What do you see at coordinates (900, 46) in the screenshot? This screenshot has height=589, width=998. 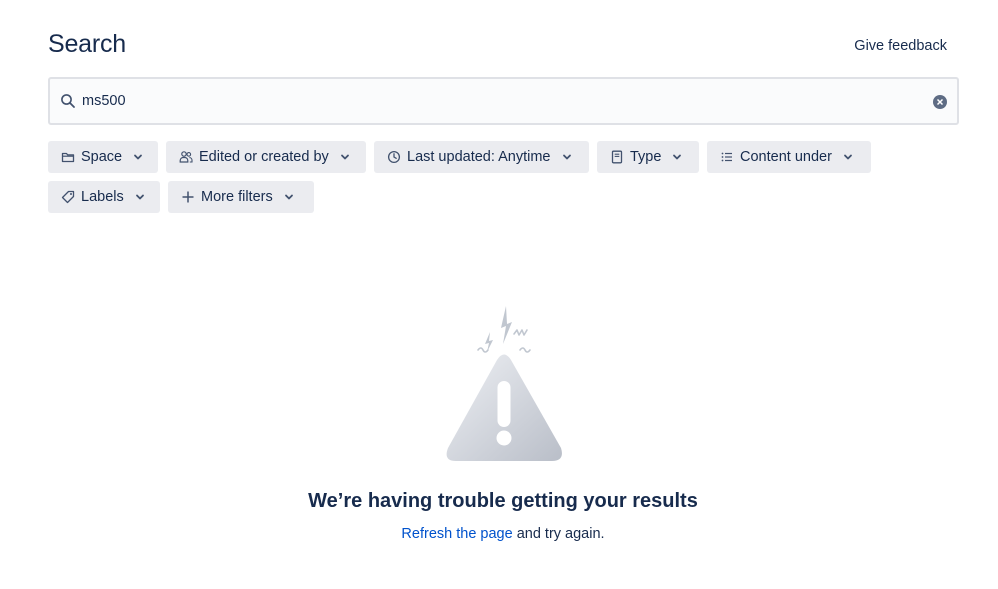 I see `give-feedback-link: Give feedback` at bounding box center [900, 46].